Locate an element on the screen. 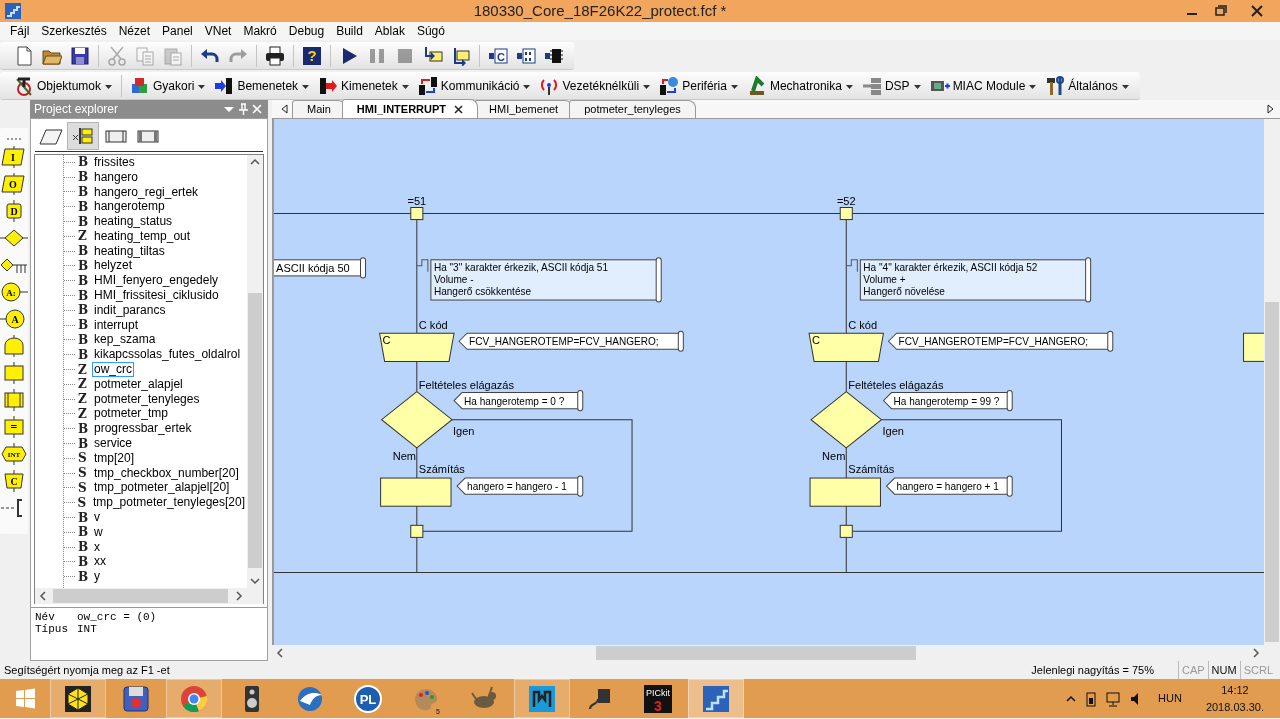  tree-item: y is located at coordinates (97, 577).